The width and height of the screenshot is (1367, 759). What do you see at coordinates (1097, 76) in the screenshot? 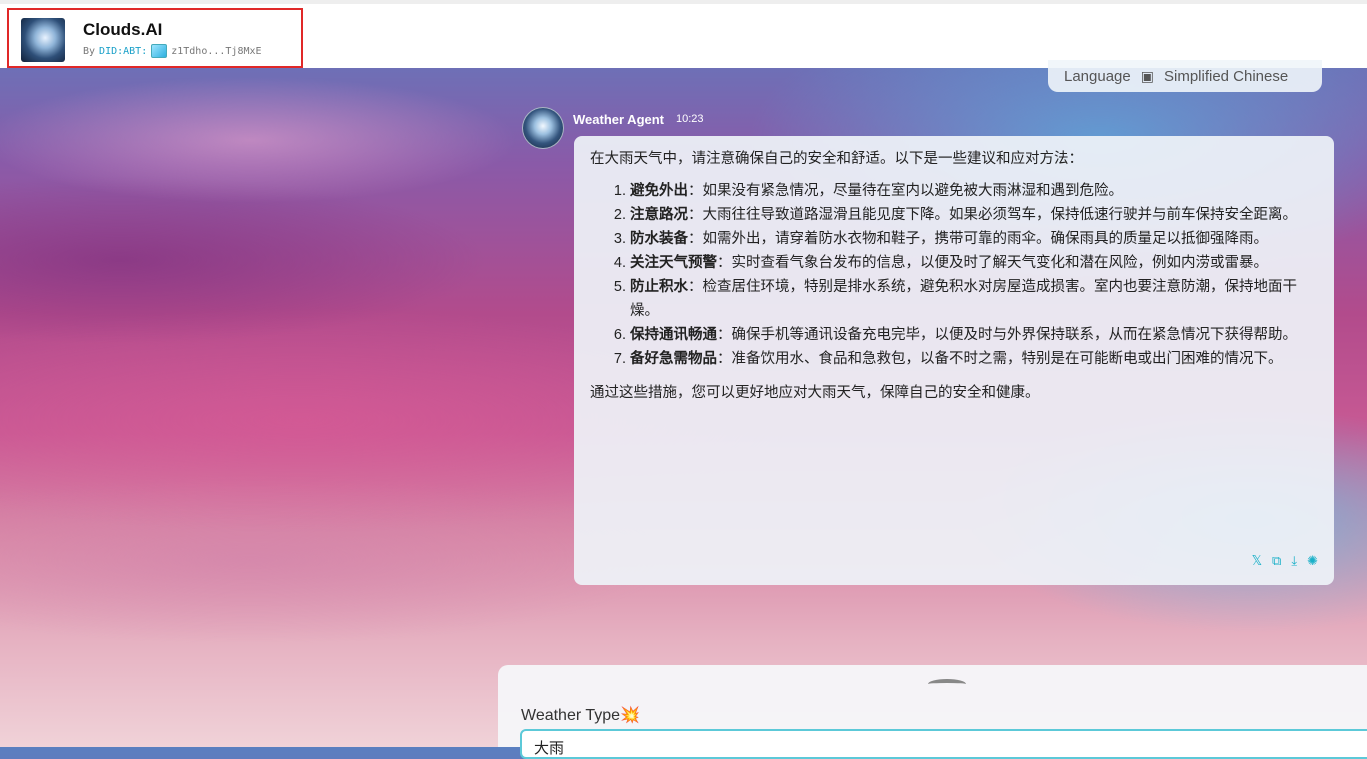
I see `language-label: Language` at bounding box center [1097, 76].